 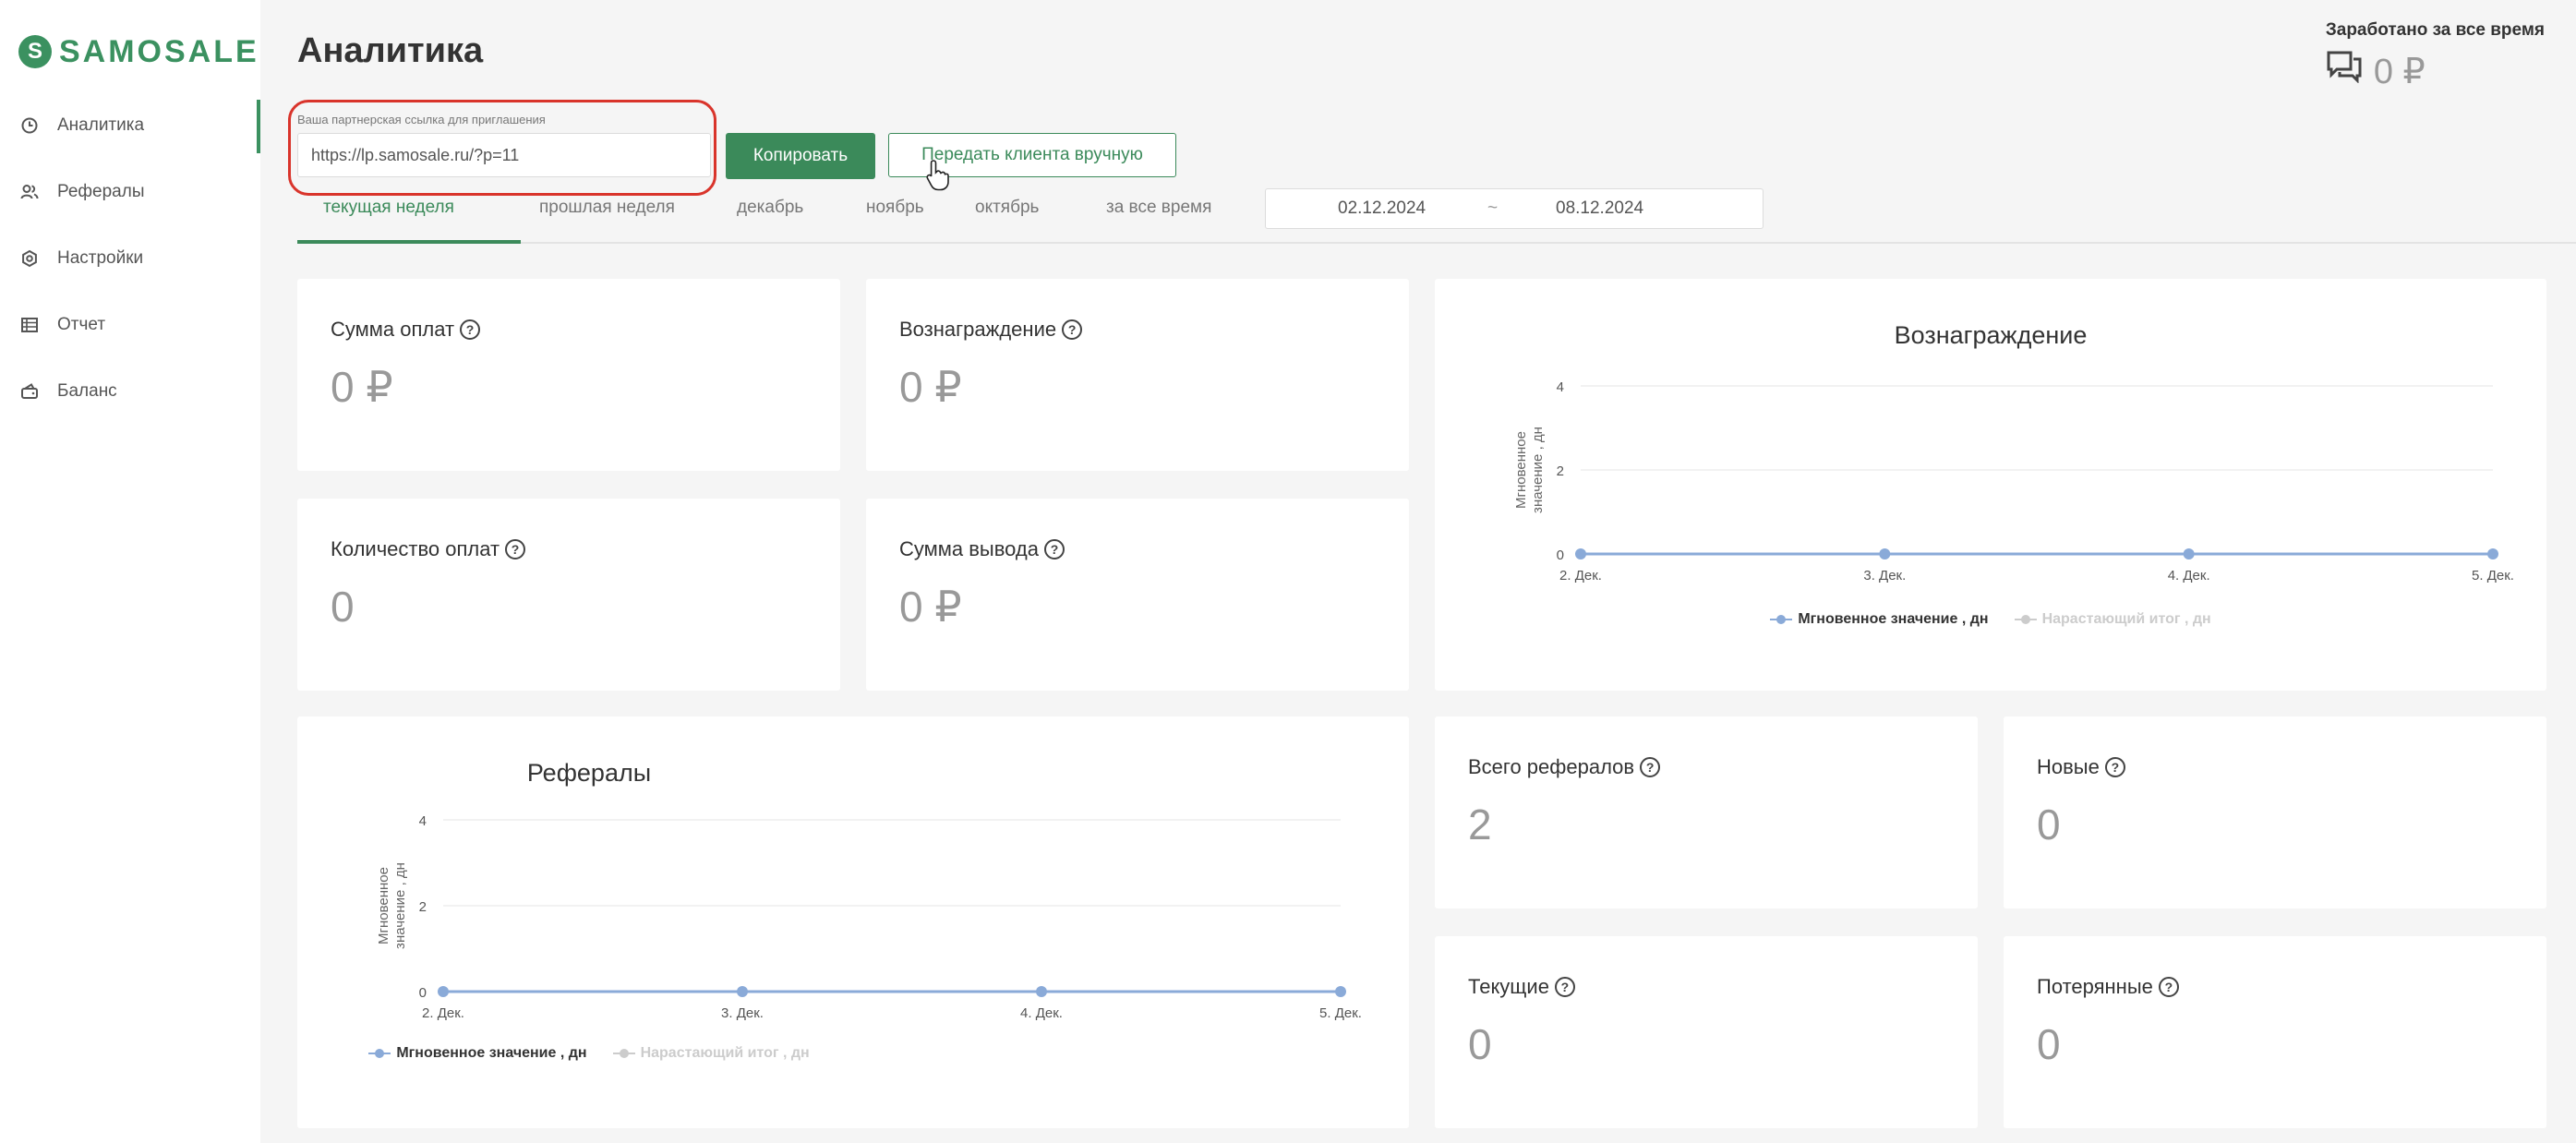 I want to click on legend-label: Мгновенное значение , дн, so click(x=1893, y=619).